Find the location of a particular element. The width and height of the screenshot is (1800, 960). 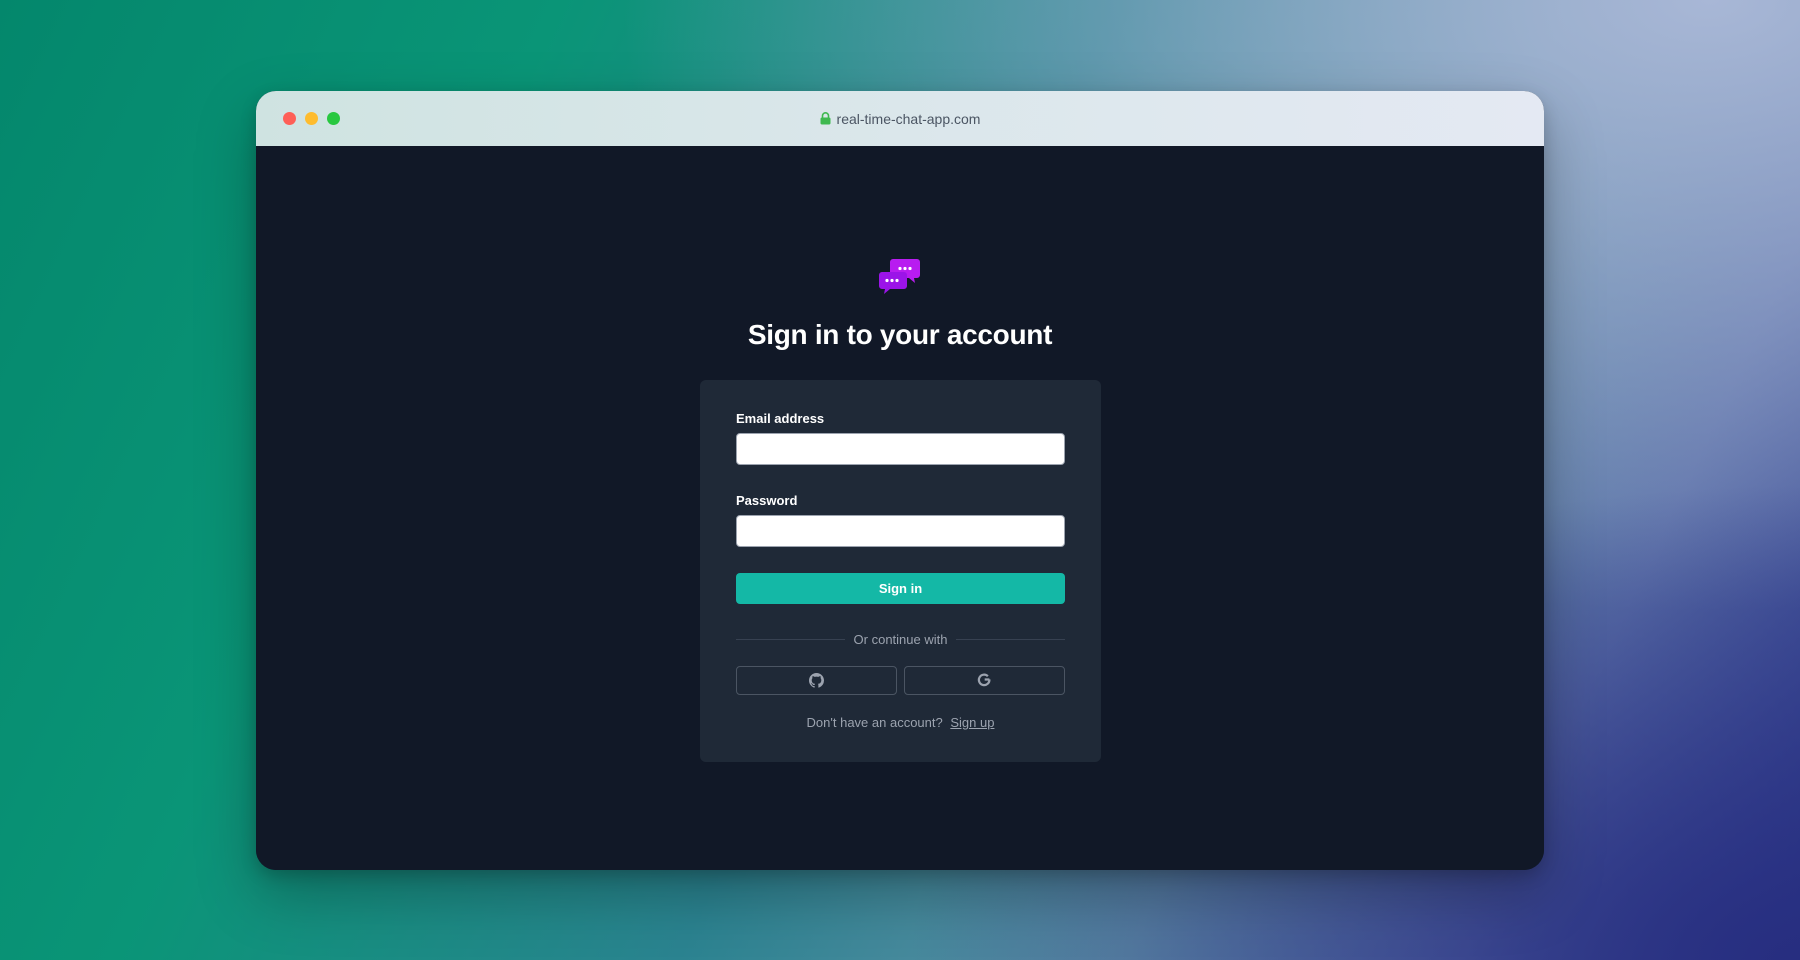

github-sign-in-button is located at coordinates (816, 680).